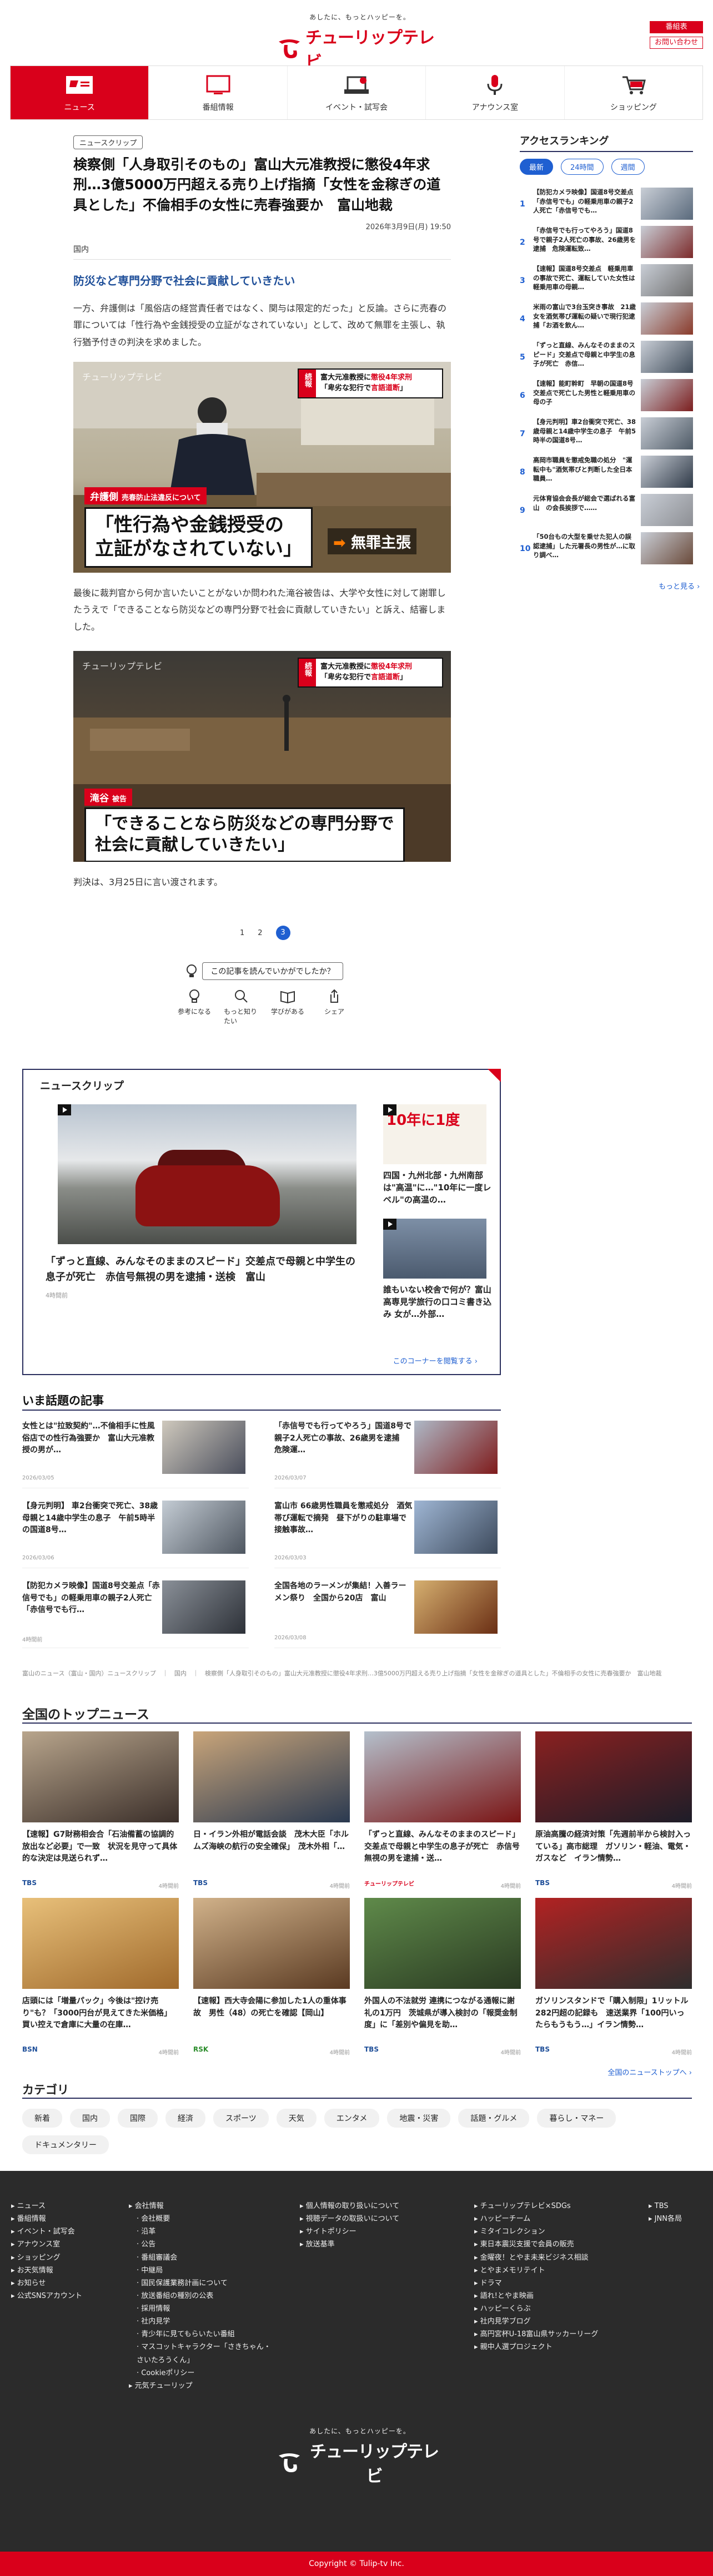 The width and height of the screenshot is (713, 2576). I want to click on nav-item-shopping: ショッピング, so click(633, 92).